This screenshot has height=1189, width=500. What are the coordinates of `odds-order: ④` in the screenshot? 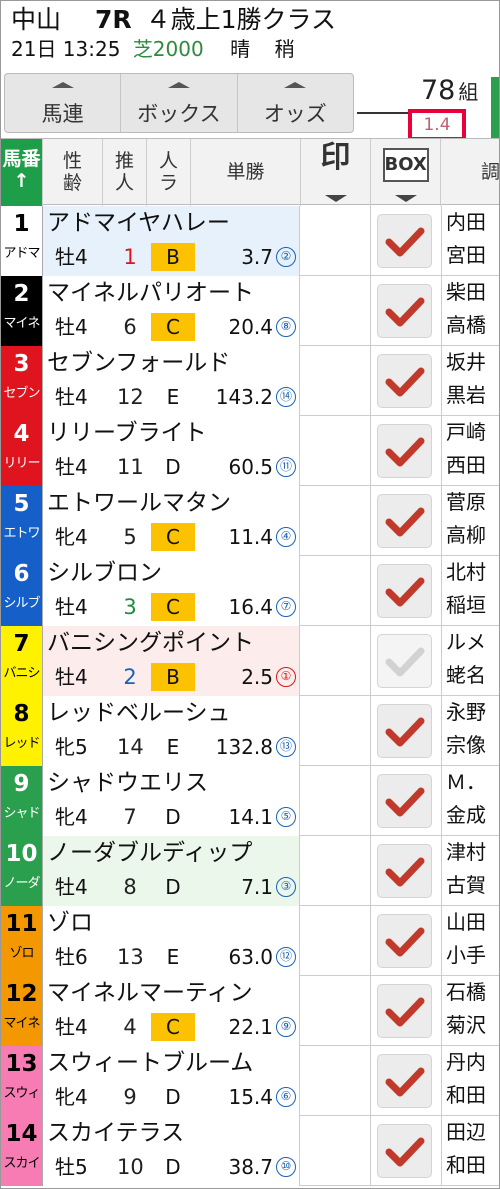 It's located at (286, 537).